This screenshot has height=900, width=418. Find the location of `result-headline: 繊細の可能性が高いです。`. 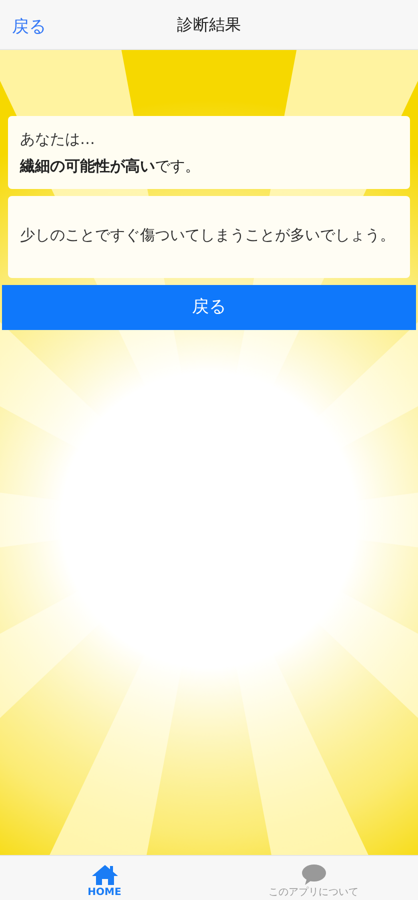

result-headline: 繊細の可能性が高いです。 is located at coordinates (110, 166).